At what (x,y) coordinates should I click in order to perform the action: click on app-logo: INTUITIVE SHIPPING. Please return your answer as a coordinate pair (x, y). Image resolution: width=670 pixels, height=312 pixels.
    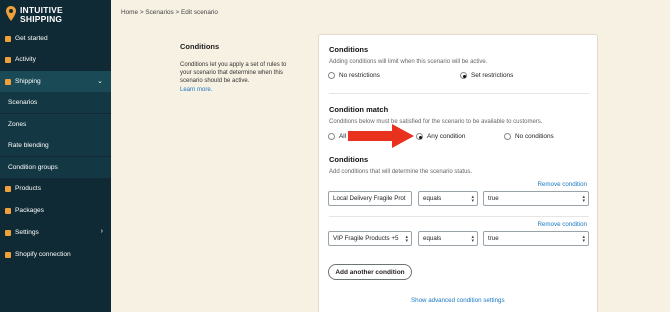
    Looking at the image, I should click on (34, 15).